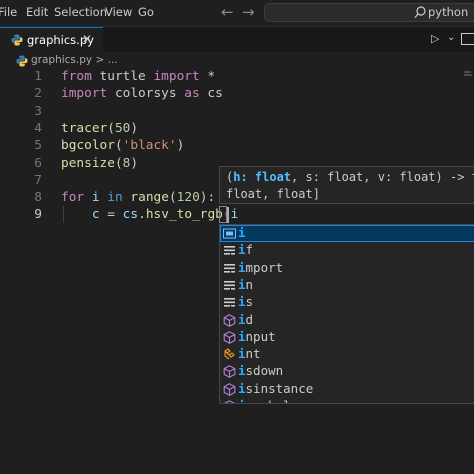 This screenshot has width=474, height=474. Describe the element at coordinates (87, 39) in the screenshot. I see `close-icon: ✕` at that location.